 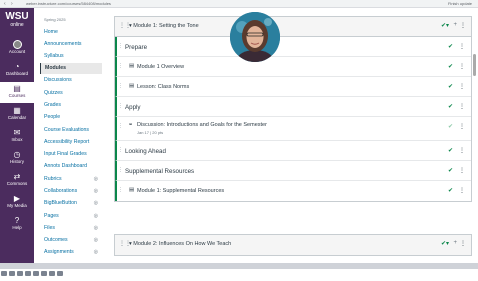 What do you see at coordinates (55, 19) in the screenshot?
I see `course-term: Spring 2025` at bounding box center [55, 19].